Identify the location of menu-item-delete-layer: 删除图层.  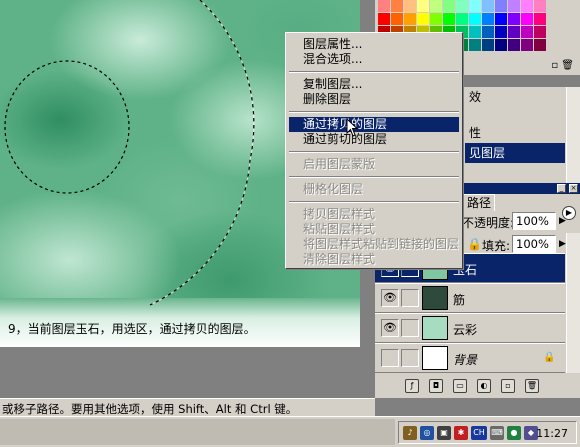
(374, 99).